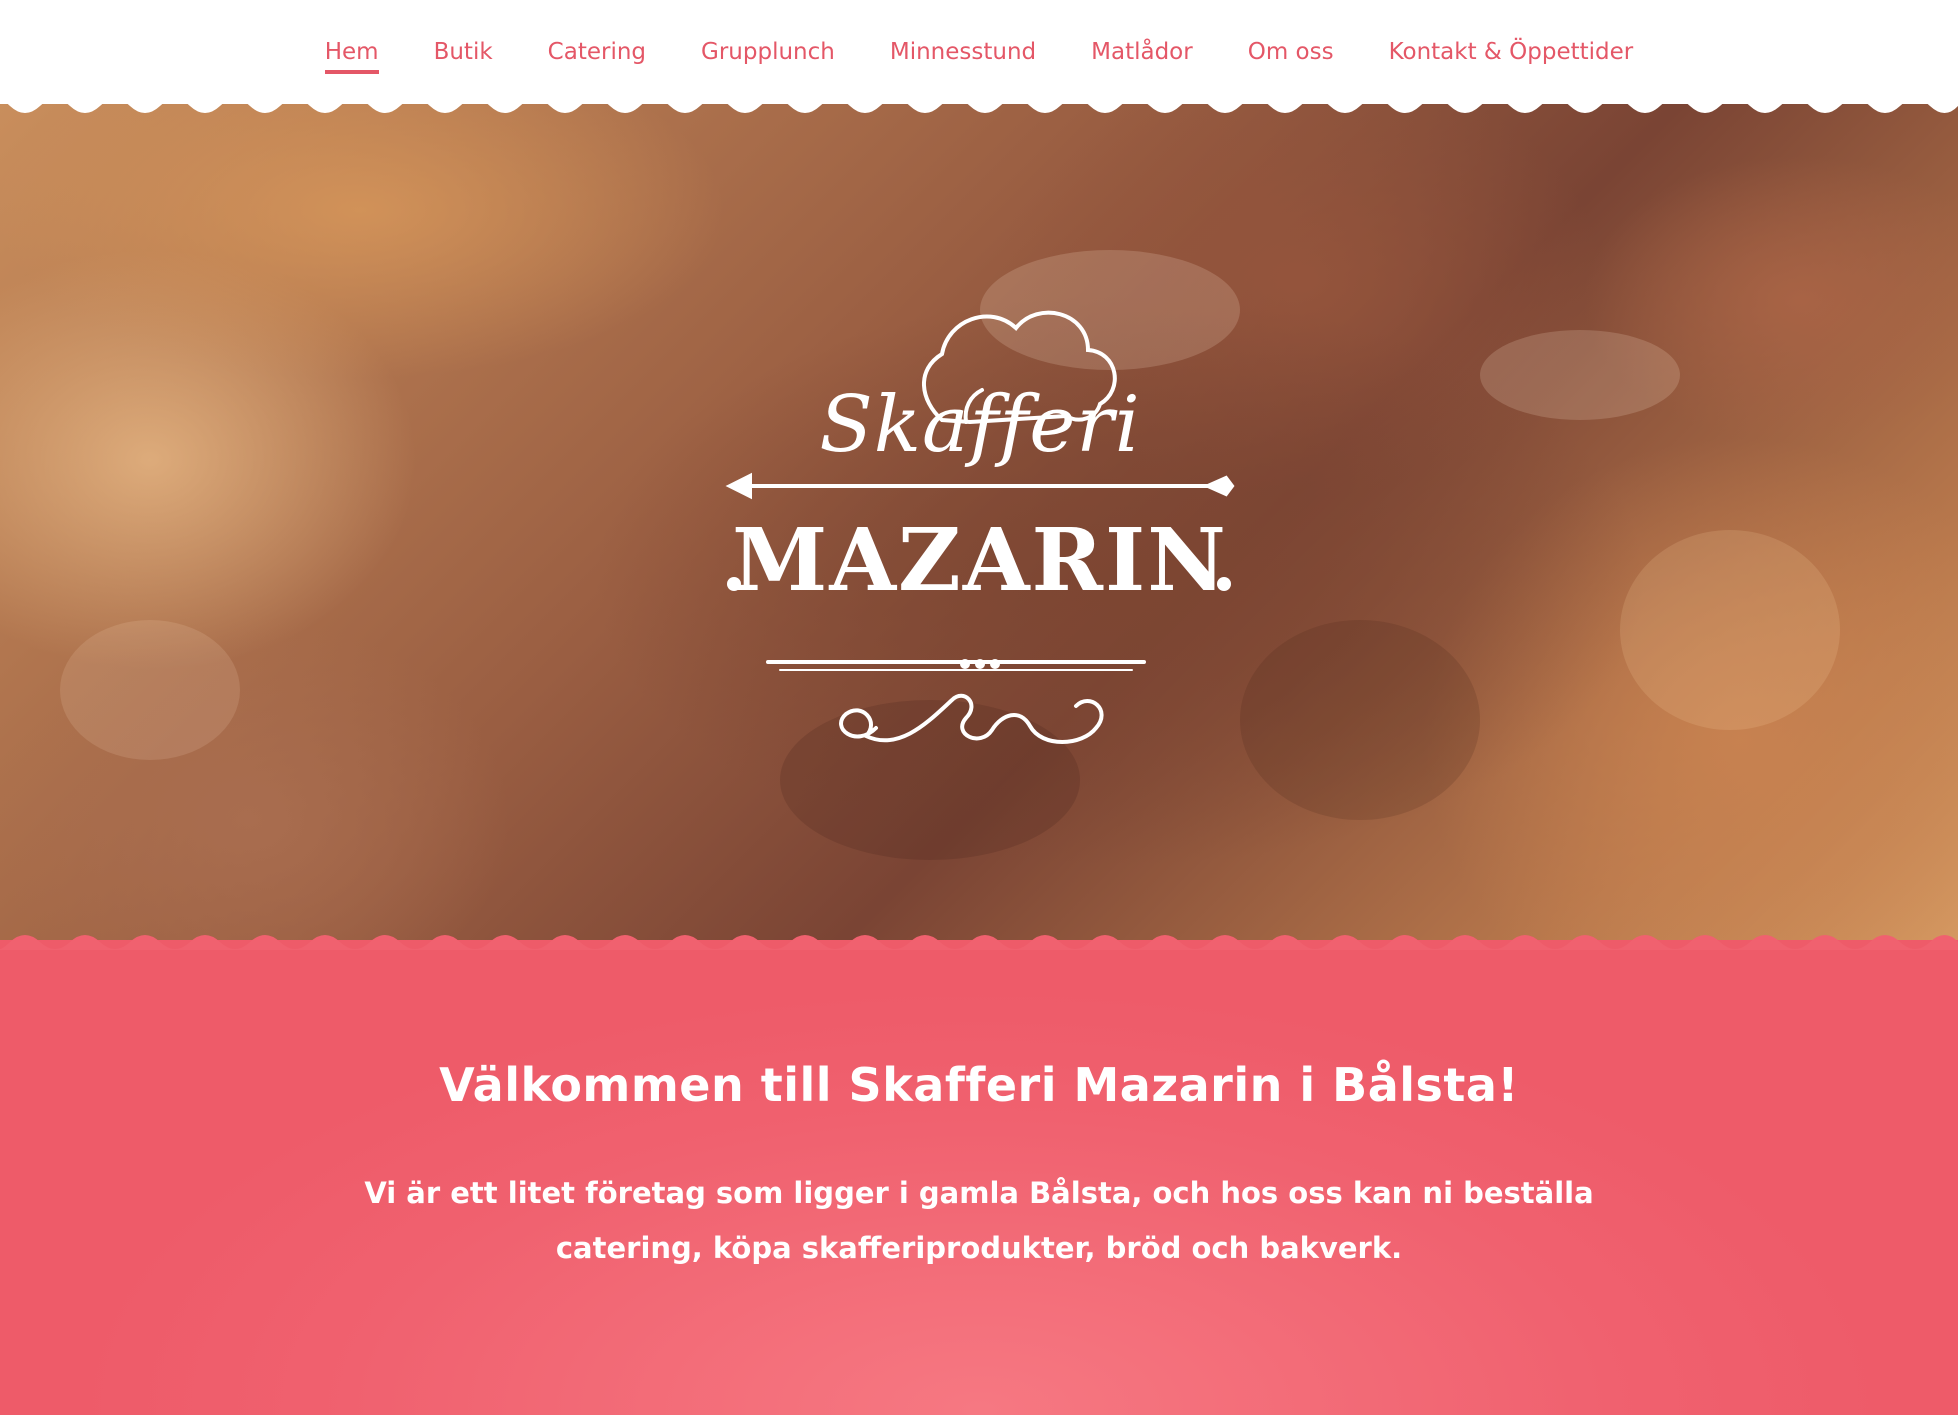 Image resolution: width=1958 pixels, height=1415 pixels. I want to click on wave-divider-bottom, so click(979, 942).